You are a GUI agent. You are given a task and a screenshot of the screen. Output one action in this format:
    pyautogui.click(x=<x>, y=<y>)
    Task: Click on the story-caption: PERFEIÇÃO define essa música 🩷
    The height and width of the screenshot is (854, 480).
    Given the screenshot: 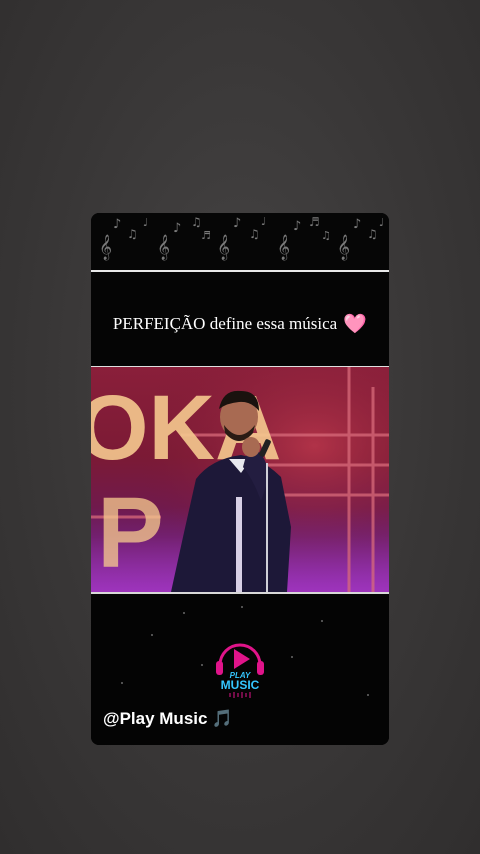 What is the action you would take?
    pyautogui.click(x=240, y=323)
    